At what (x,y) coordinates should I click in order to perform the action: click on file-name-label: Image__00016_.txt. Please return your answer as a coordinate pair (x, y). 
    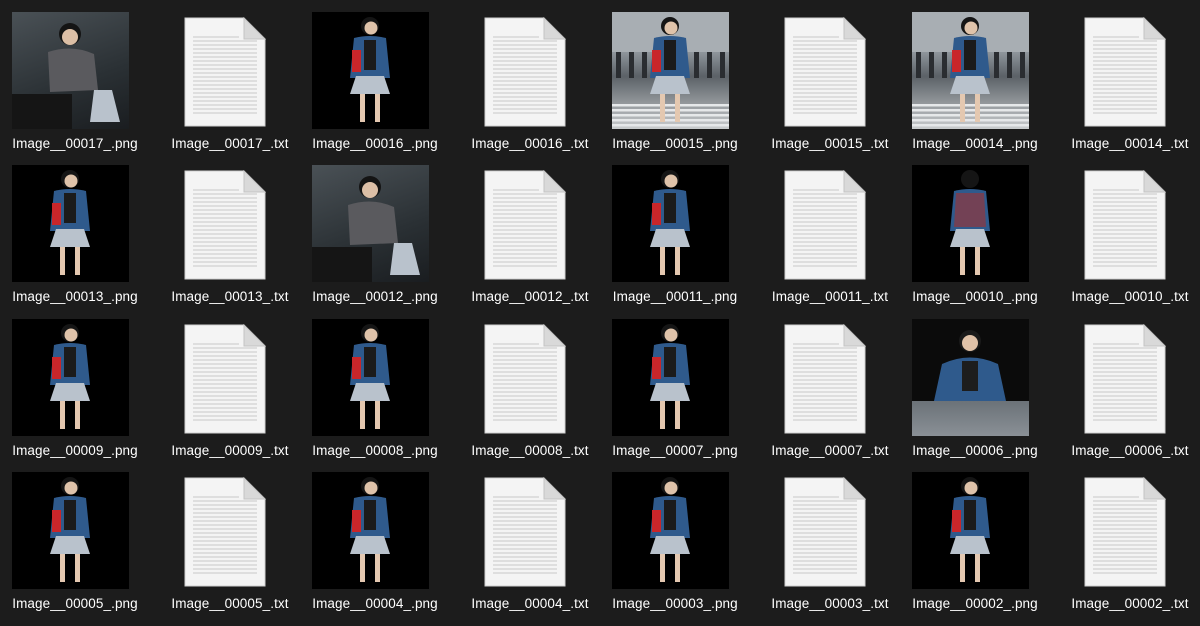
    Looking at the image, I should click on (530, 143).